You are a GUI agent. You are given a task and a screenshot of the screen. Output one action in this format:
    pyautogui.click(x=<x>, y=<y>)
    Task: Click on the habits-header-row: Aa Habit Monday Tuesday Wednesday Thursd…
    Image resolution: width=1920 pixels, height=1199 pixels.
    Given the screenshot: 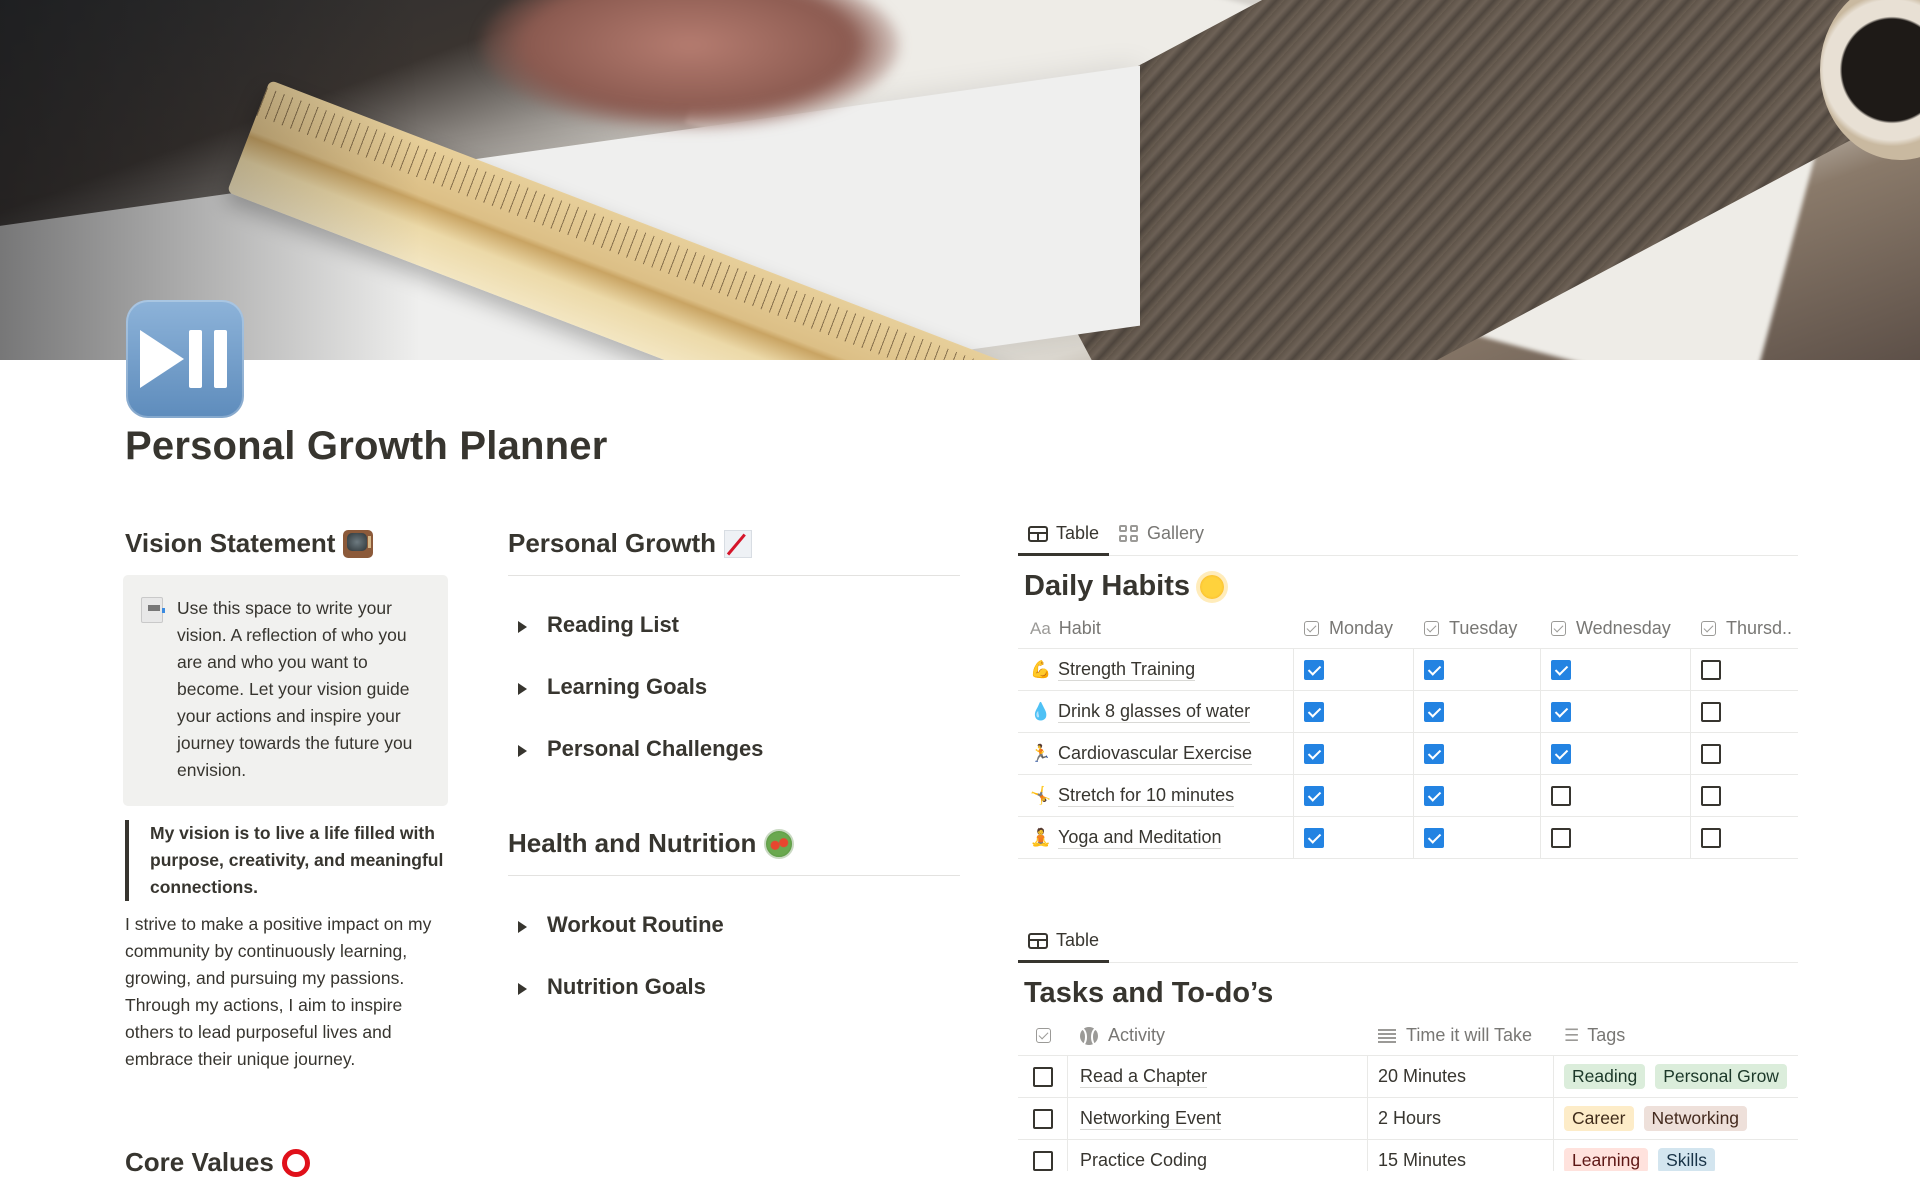 What is the action you would take?
    pyautogui.click(x=1408, y=629)
    